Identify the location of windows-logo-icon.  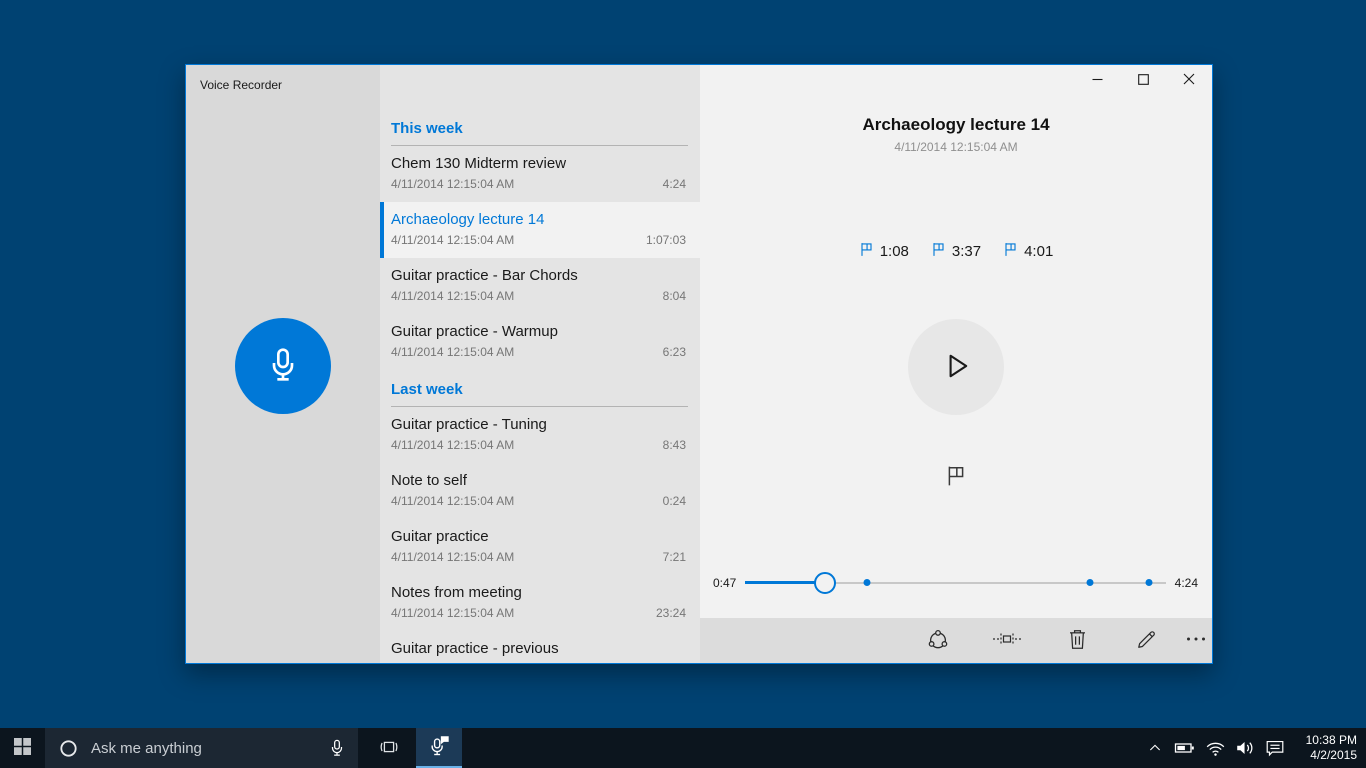
(22, 748).